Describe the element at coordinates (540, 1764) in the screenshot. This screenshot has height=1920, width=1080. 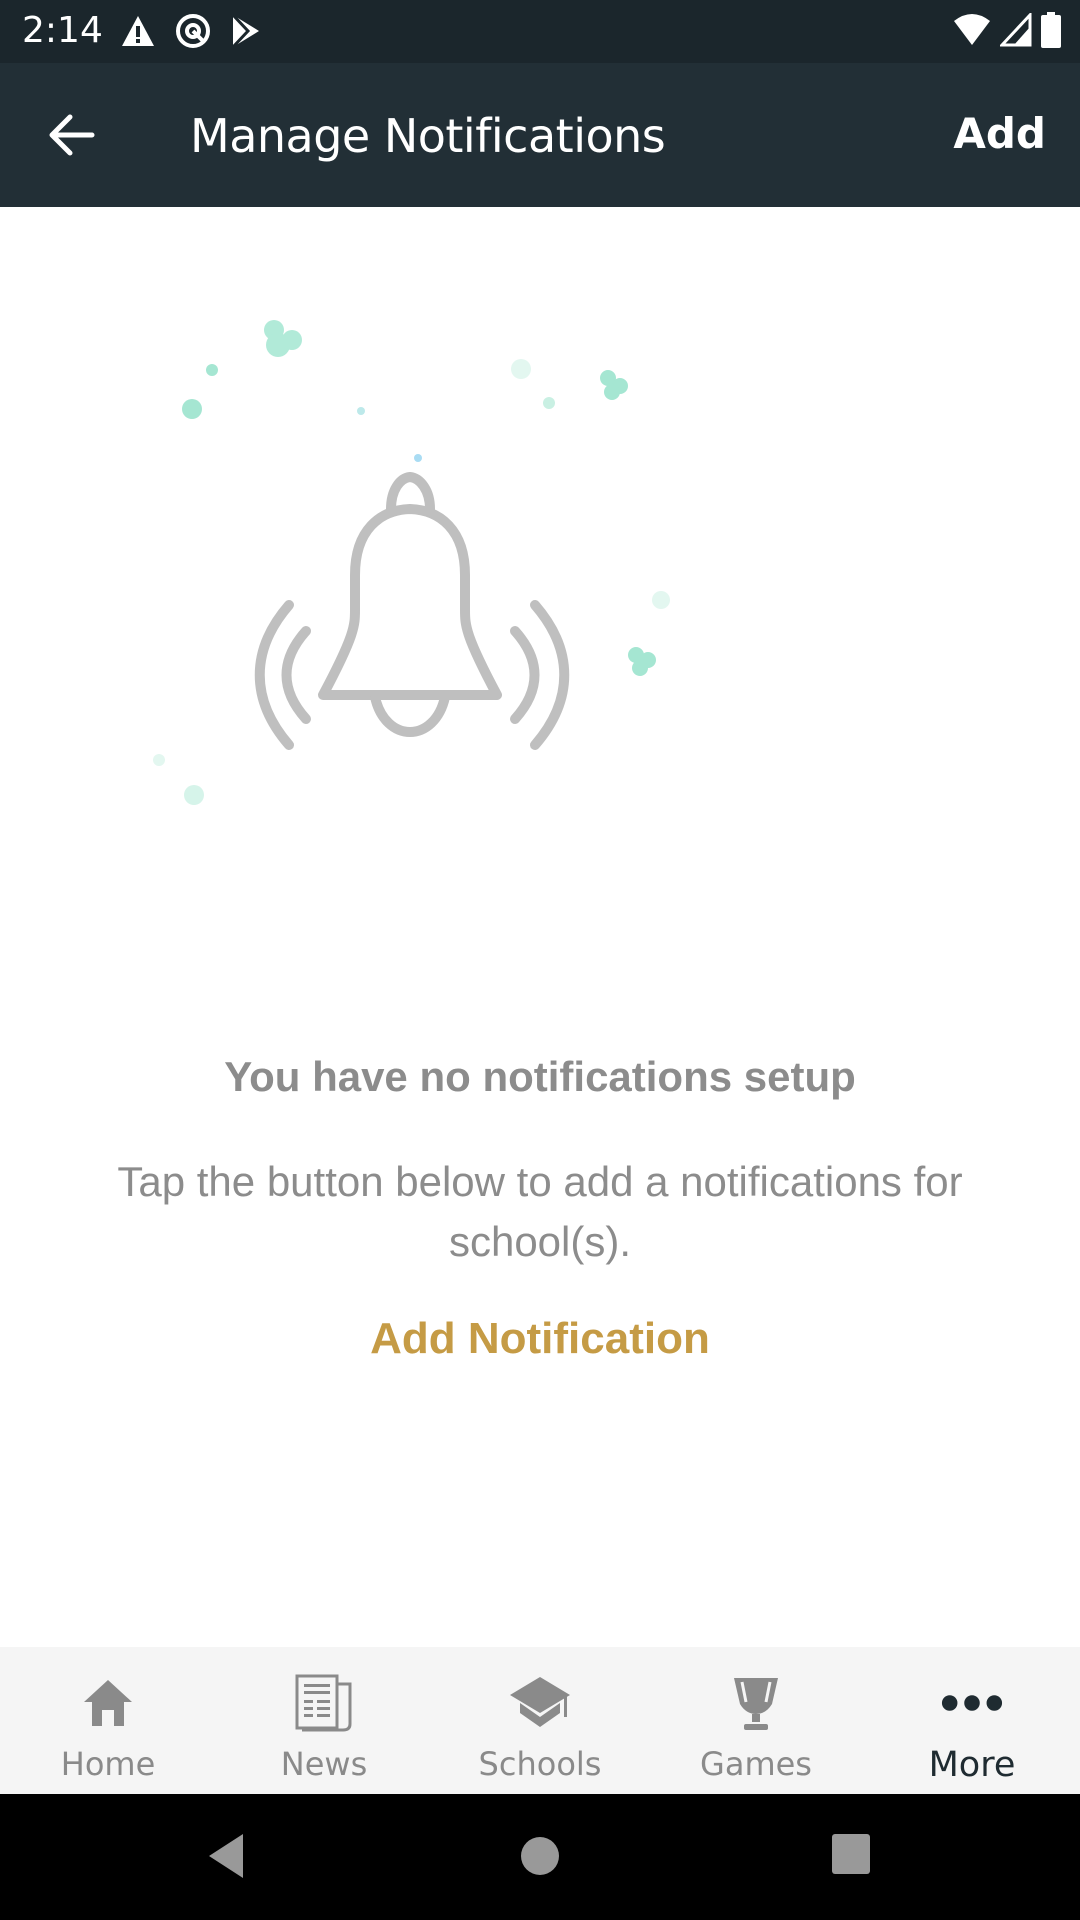
I see `nav-label: Schools` at that location.